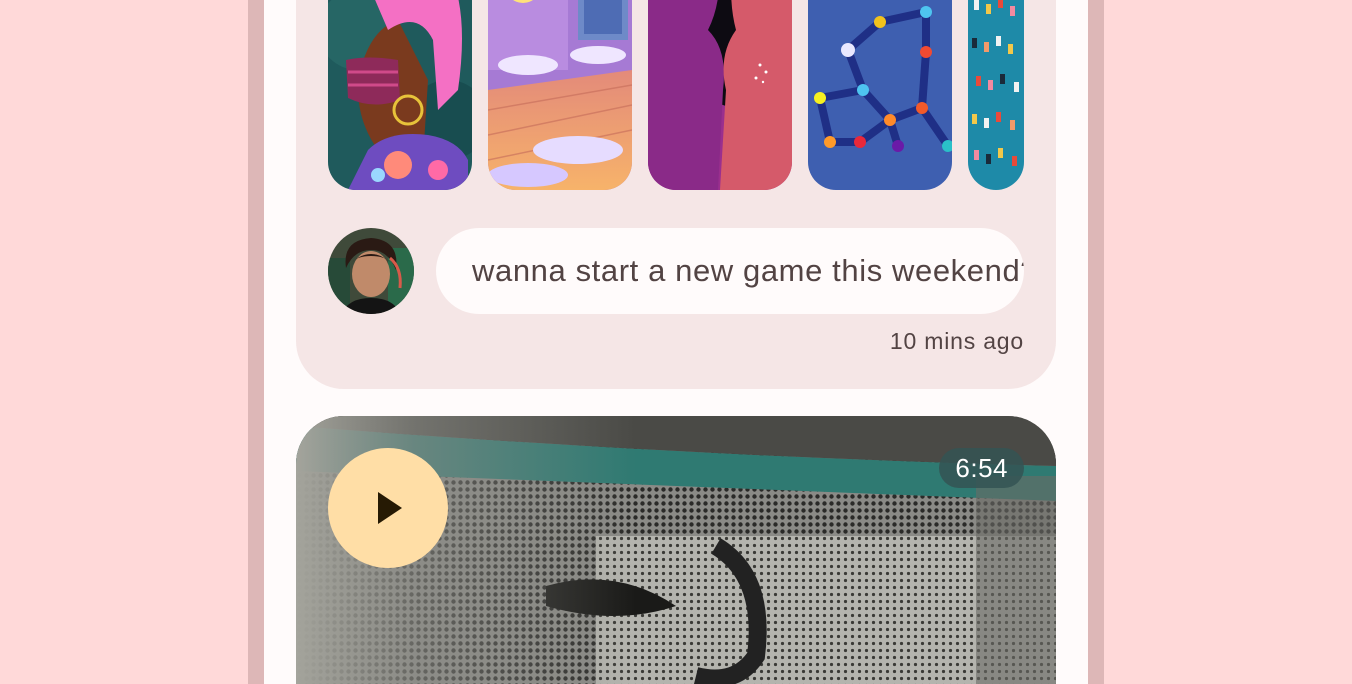 This screenshot has width=1352, height=684. I want to click on message-bubble: wanna start a new game this weekend?, so click(730, 271).